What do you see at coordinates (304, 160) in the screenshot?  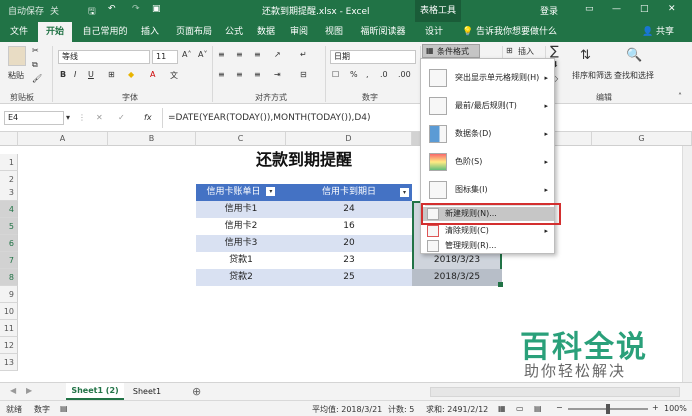 I see `sheet-title: 还款到期提醒` at bounding box center [304, 160].